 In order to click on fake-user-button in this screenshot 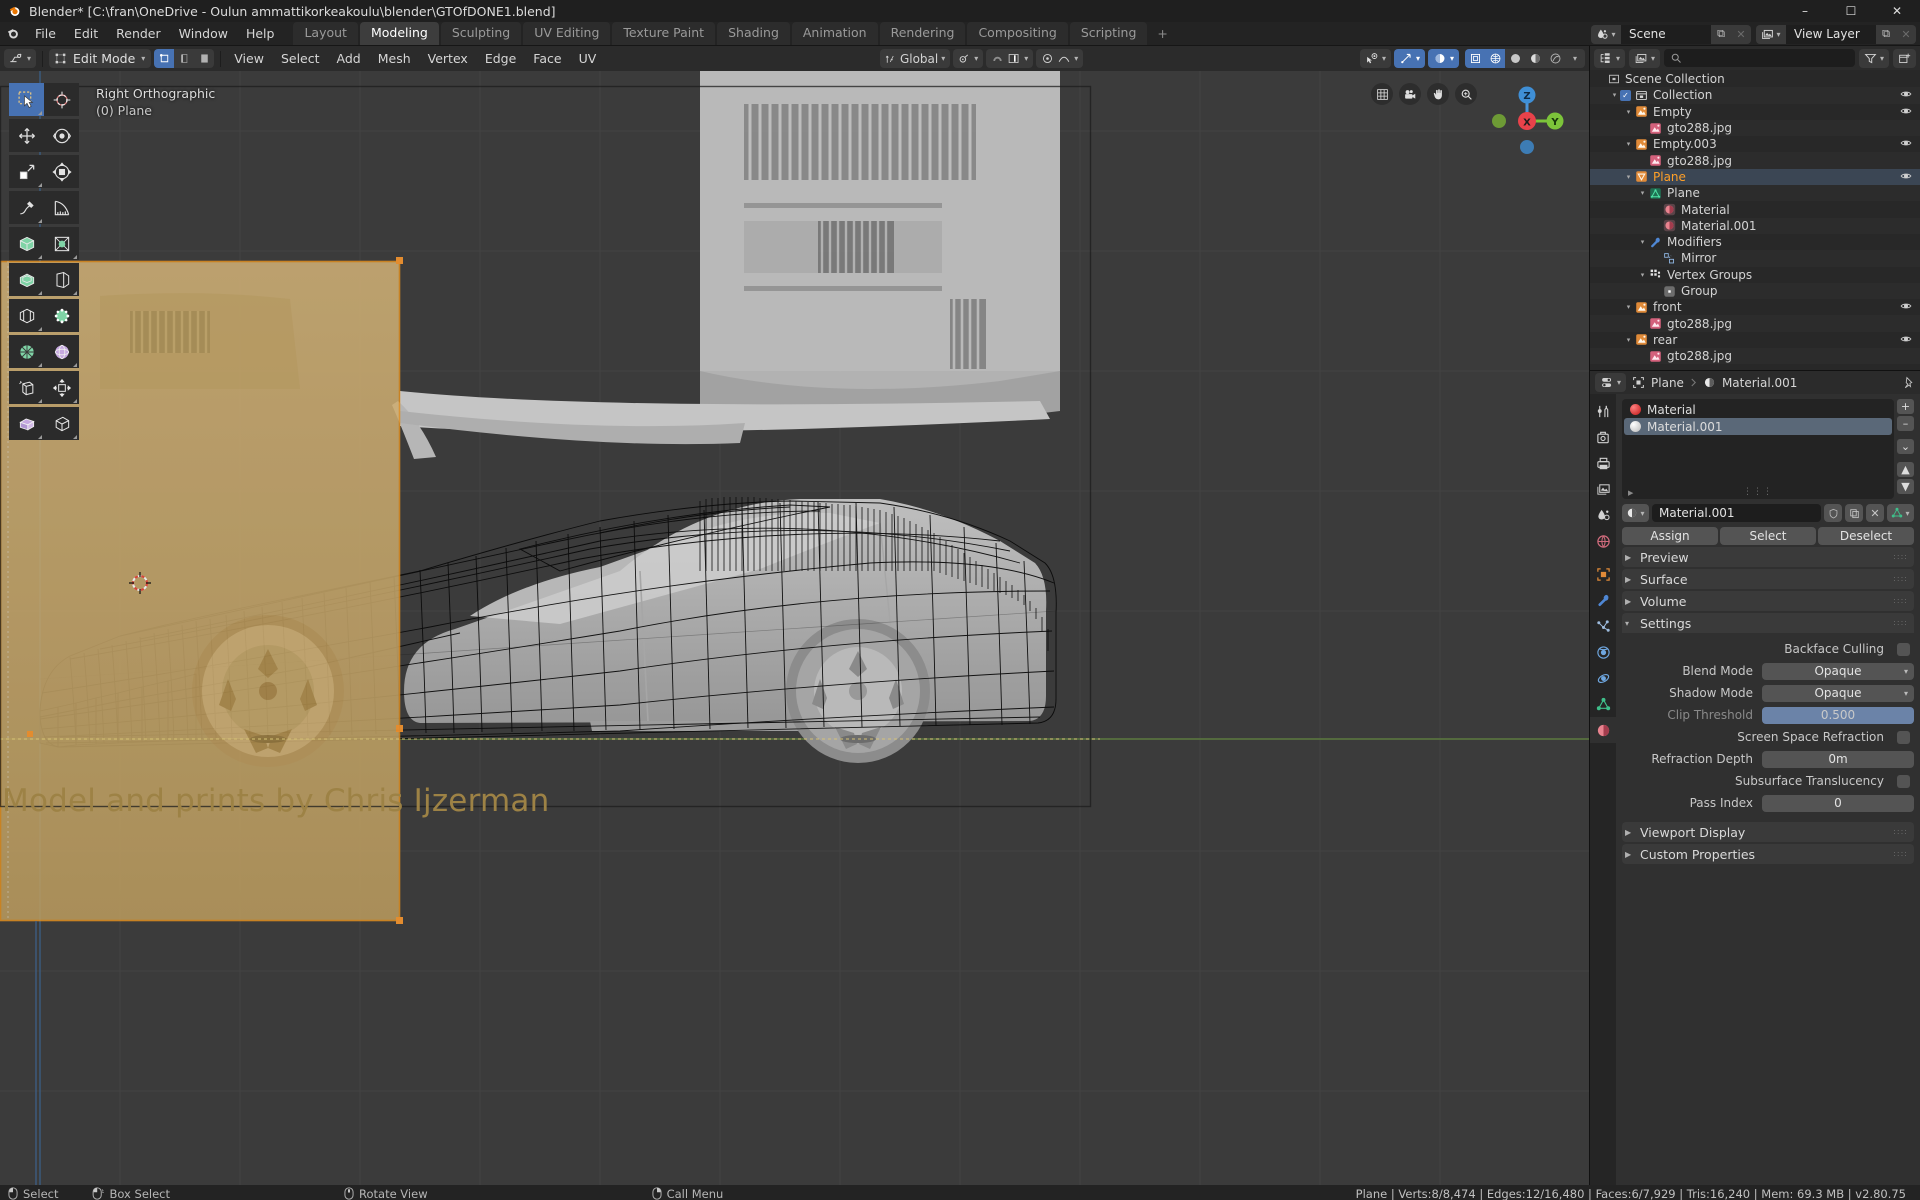, I will do `click(1833, 513)`.